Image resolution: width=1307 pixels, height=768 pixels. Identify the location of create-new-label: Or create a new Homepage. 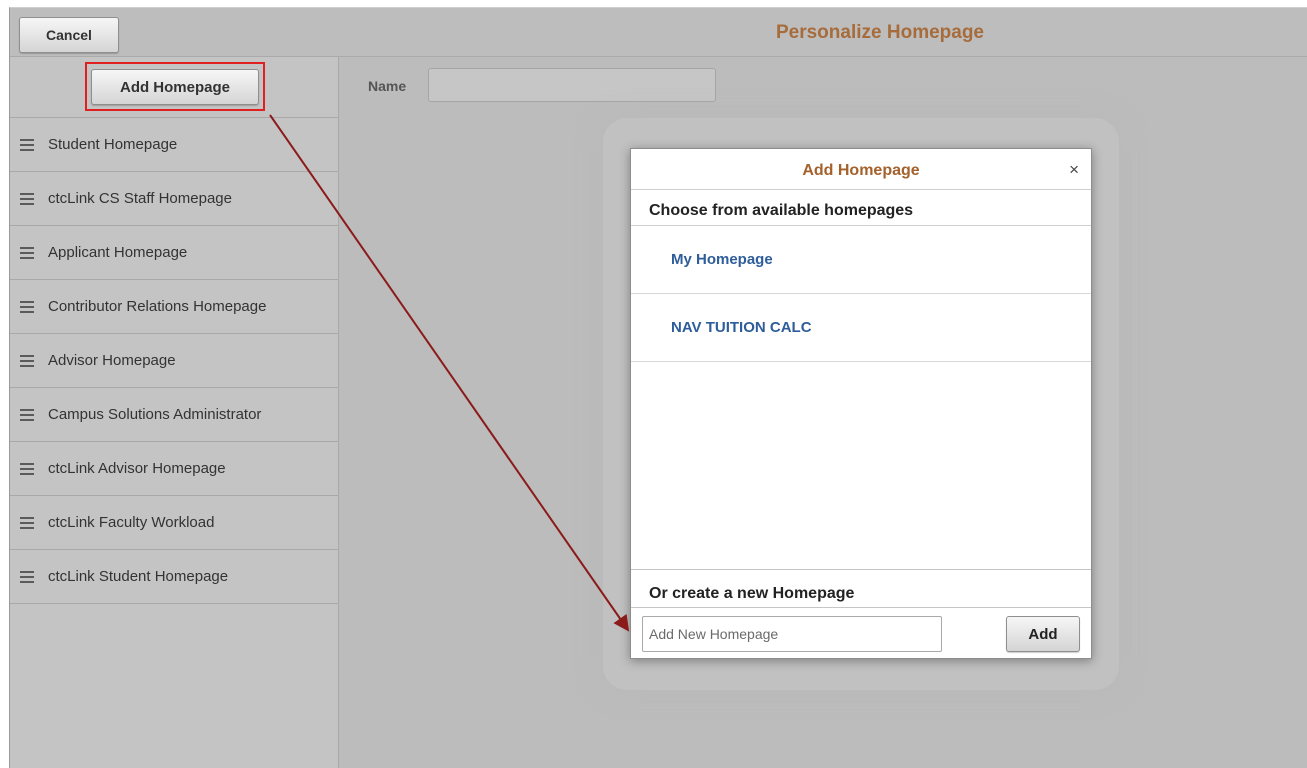
(752, 593).